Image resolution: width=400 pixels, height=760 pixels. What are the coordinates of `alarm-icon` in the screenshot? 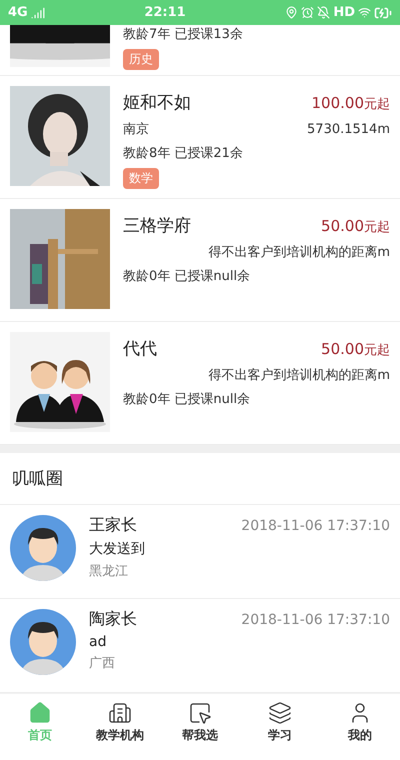 It's located at (307, 12).